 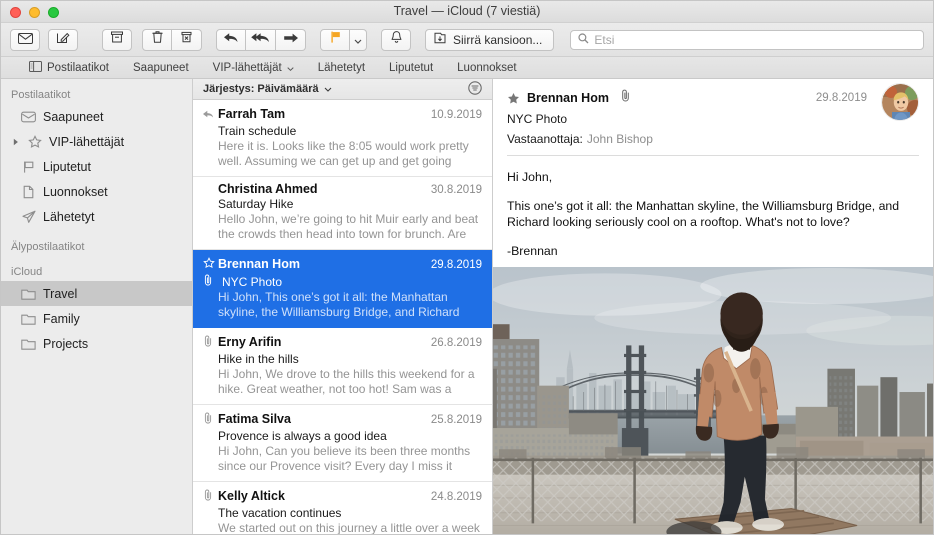 What do you see at coordinates (475, 89) in the screenshot?
I see `filter-icon` at bounding box center [475, 89].